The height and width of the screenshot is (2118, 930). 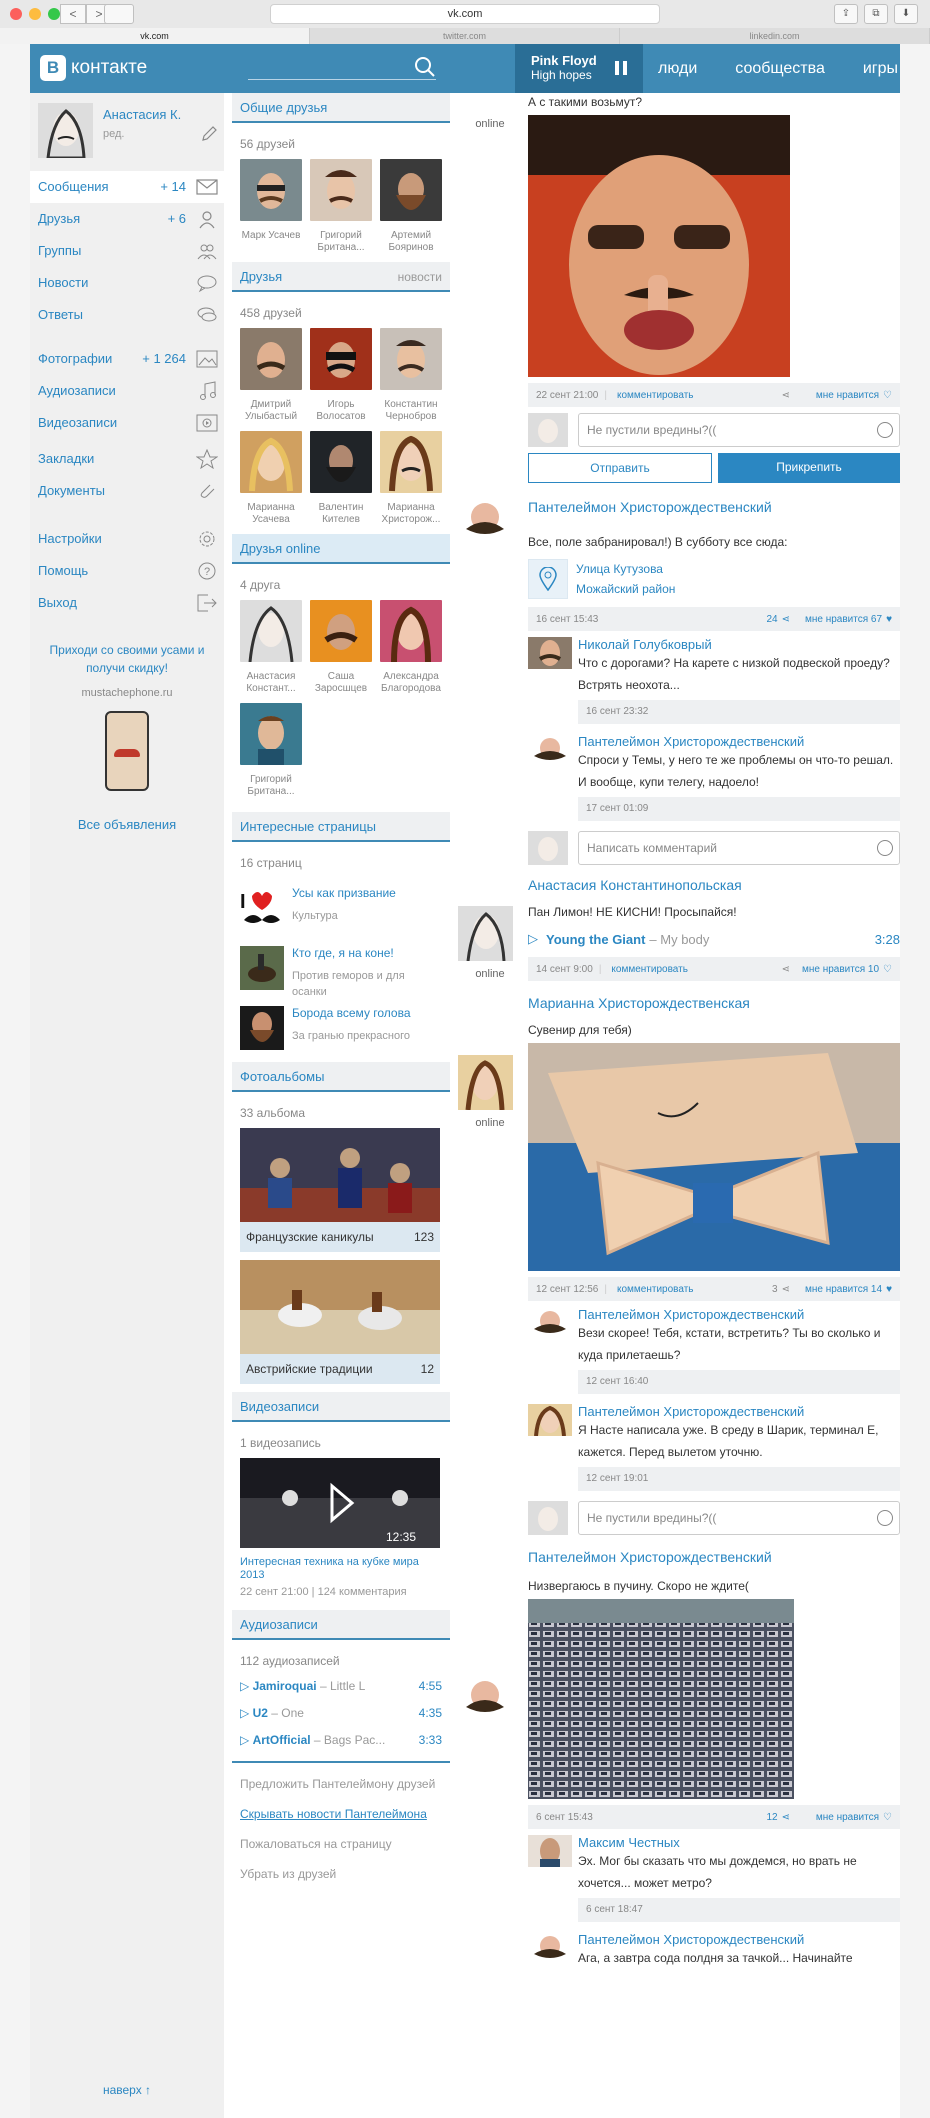 What do you see at coordinates (341, 1784) in the screenshot?
I see `suggest-friends-link: Предложить Пантелеймону друзей` at bounding box center [341, 1784].